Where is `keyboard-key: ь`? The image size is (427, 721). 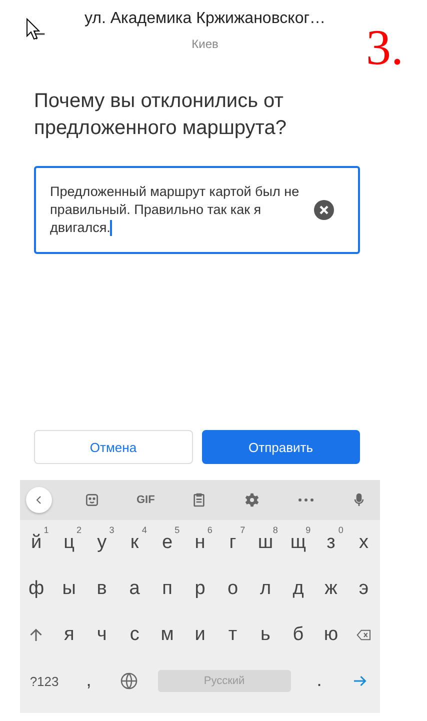
keyboard-key: ь is located at coordinates (265, 635).